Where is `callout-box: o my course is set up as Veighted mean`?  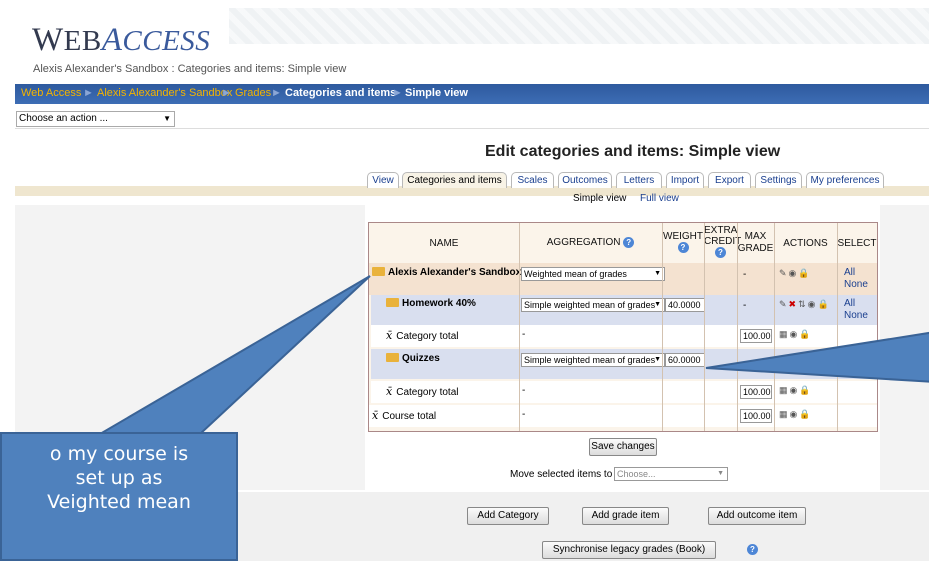 callout-box: o my course is set up as Veighted mean is located at coordinates (119, 496).